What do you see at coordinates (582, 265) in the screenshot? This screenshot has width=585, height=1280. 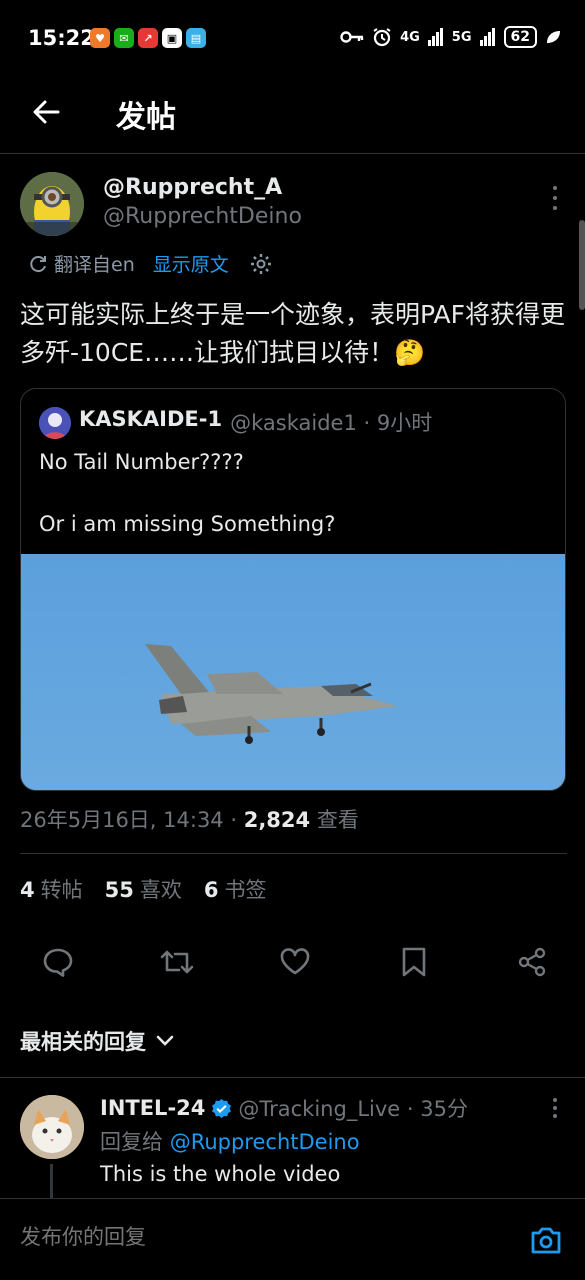 I see `scrollbar` at bounding box center [582, 265].